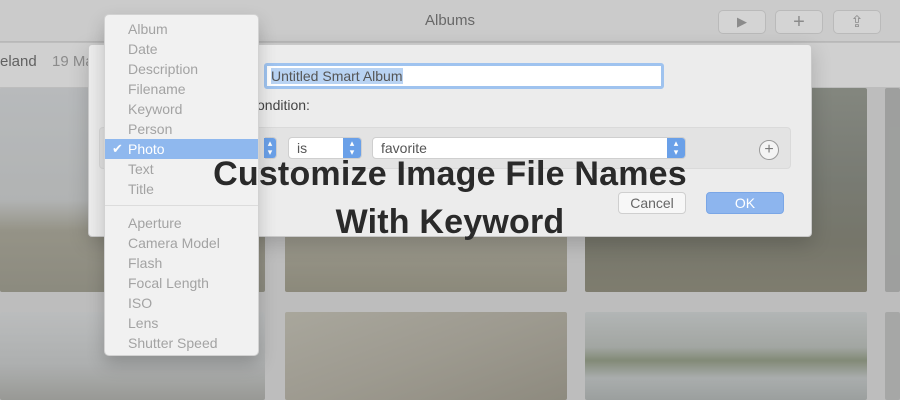 The width and height of the screenshot is (900, 400). Describe the element at coordinates (181, 263) in the screenshot. I see `menu-item-flash: Flash` at that location.